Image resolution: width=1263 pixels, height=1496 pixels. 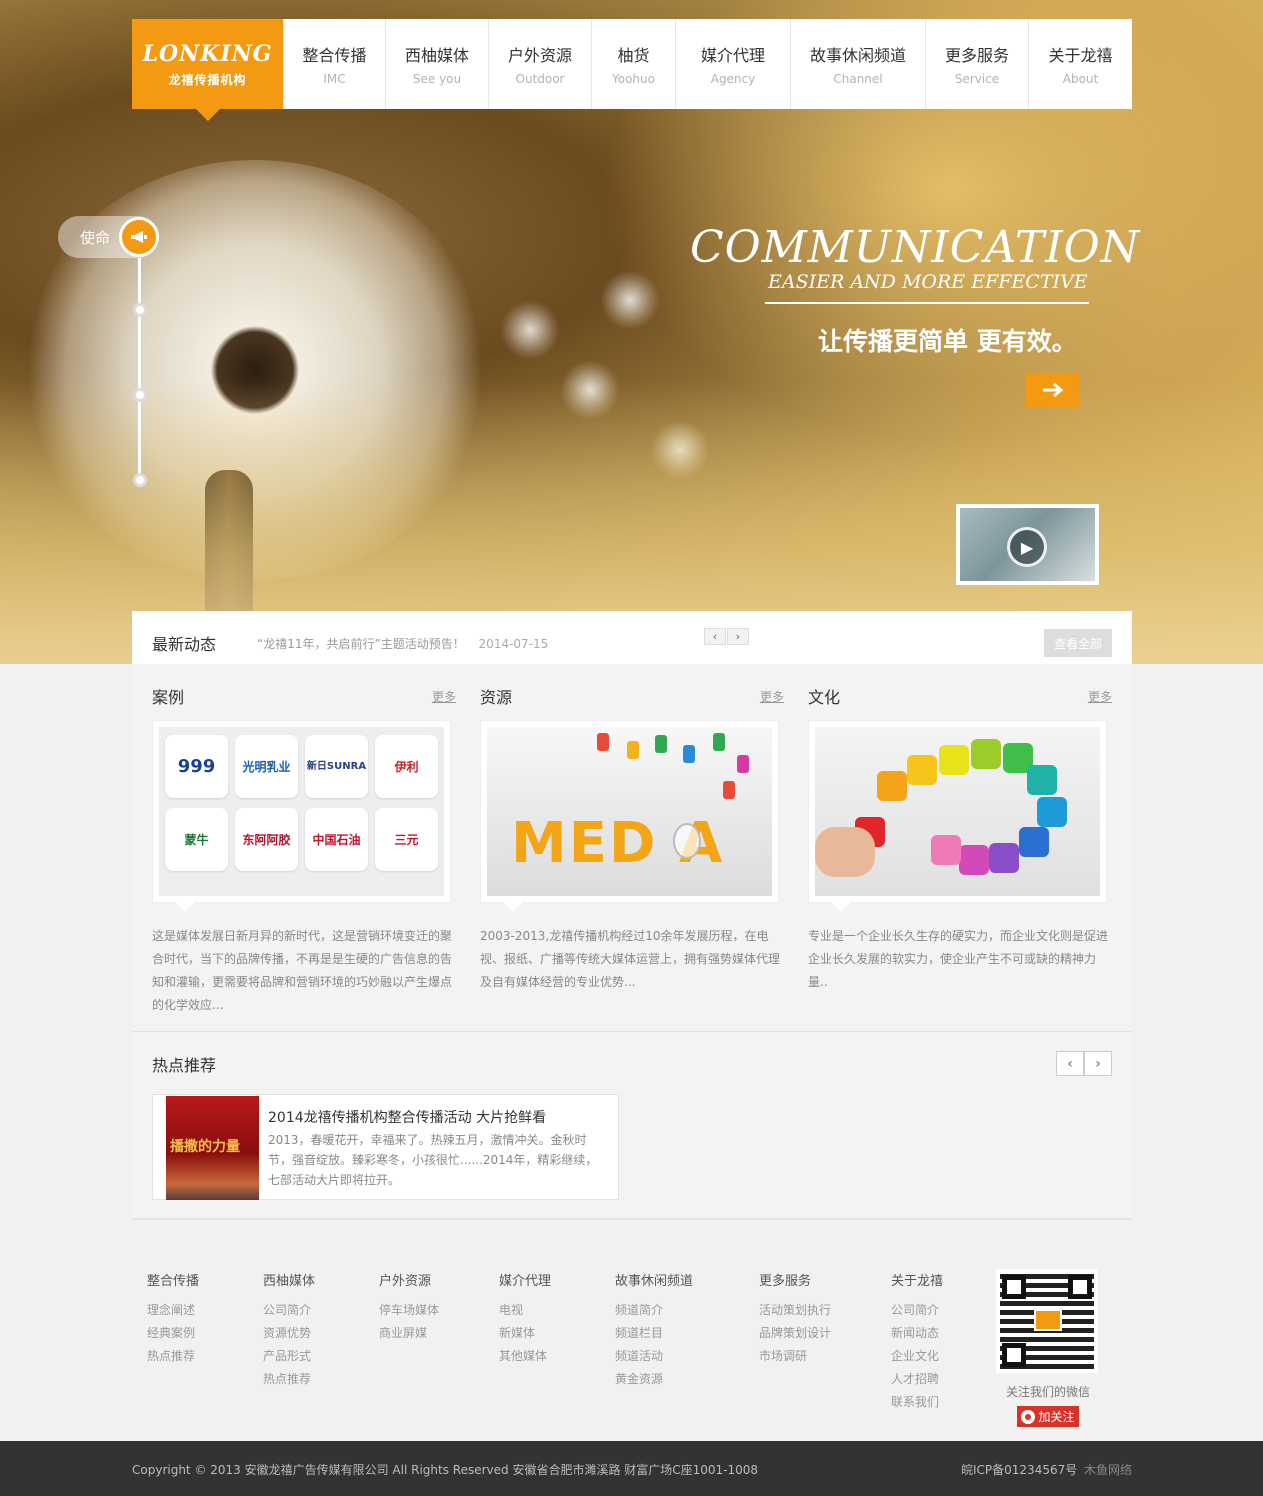 What do you see at coordinates (184, 1065) in the screenshot?
I see `hot-title: 热点推荐` at bounding box center [184, 1065].